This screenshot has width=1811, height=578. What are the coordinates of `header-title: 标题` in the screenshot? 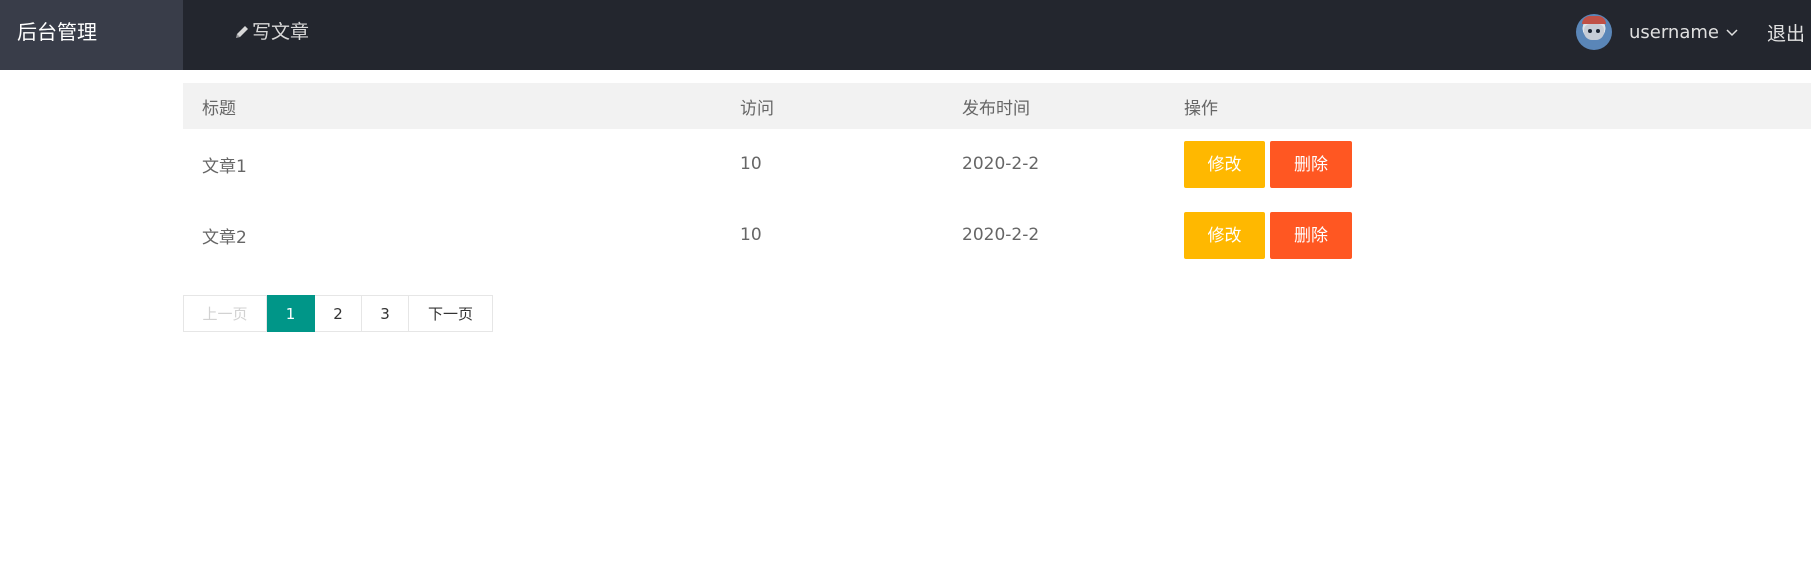 It's located at (219, 108).